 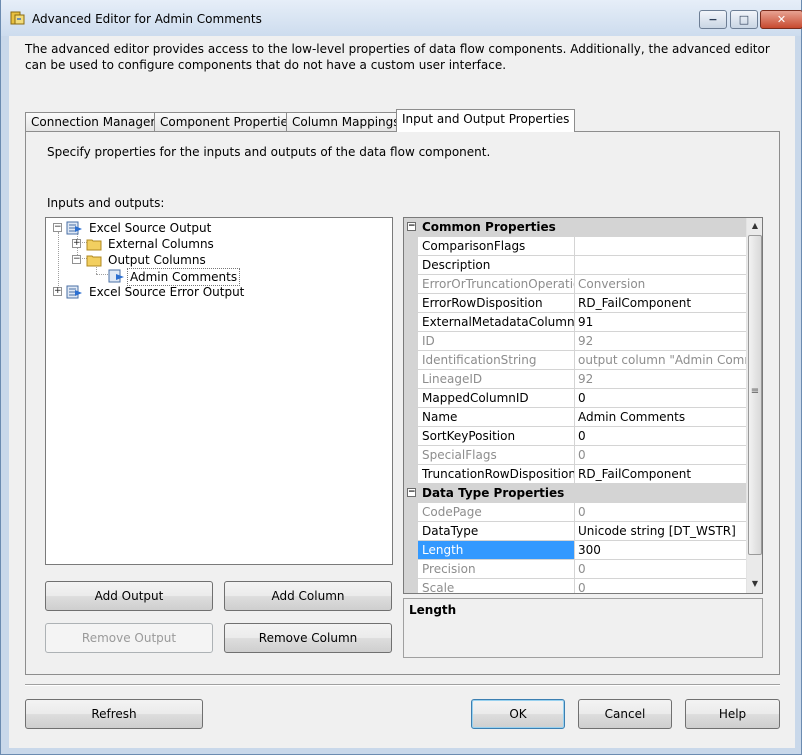 I want to click on property-row: TruncationRowDisposition RD_FailComponent, so click(x=575, y=474).